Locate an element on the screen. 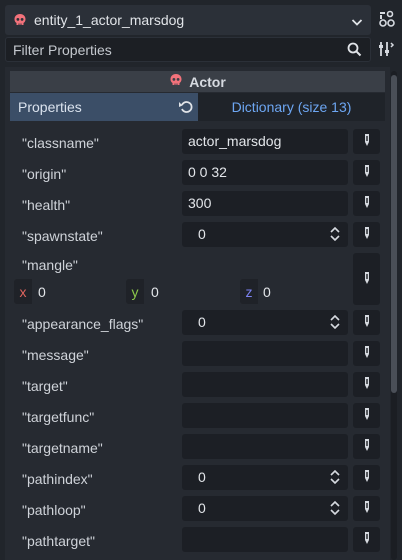 The height and width of the screenshot is (560, 402). object-help-icon is located at coordinates (387, 20).